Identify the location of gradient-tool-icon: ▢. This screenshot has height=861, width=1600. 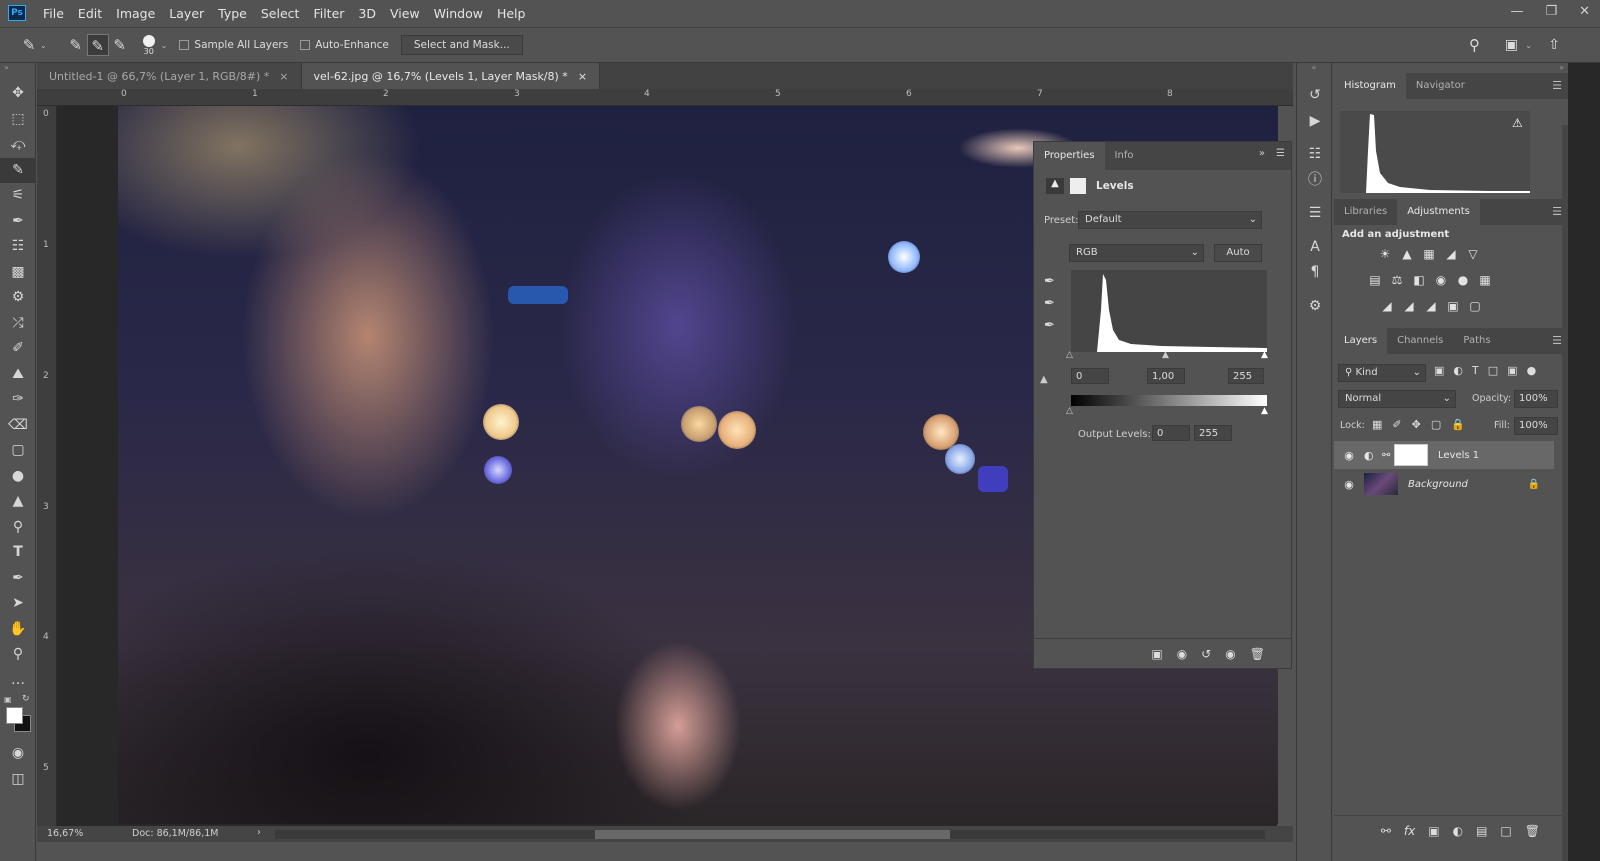
(18, 451).